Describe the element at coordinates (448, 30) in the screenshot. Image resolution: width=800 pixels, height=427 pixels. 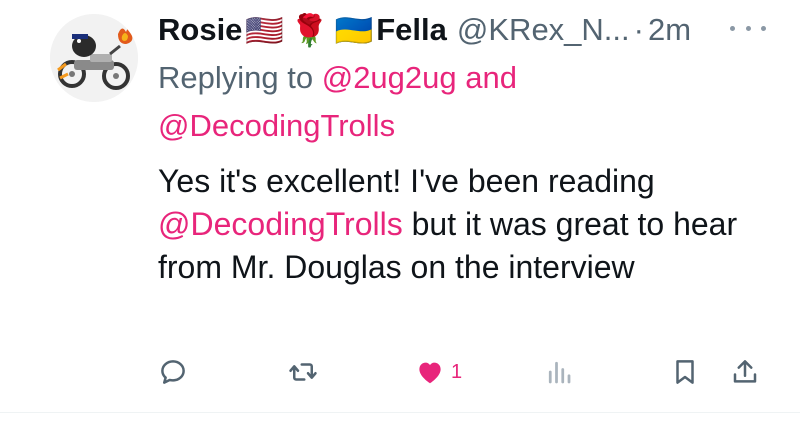
I see `tweet-header: Rosie 🇺🇸 🌹 🇺🇦 Fella @KRex_N... · 2m` at that location.